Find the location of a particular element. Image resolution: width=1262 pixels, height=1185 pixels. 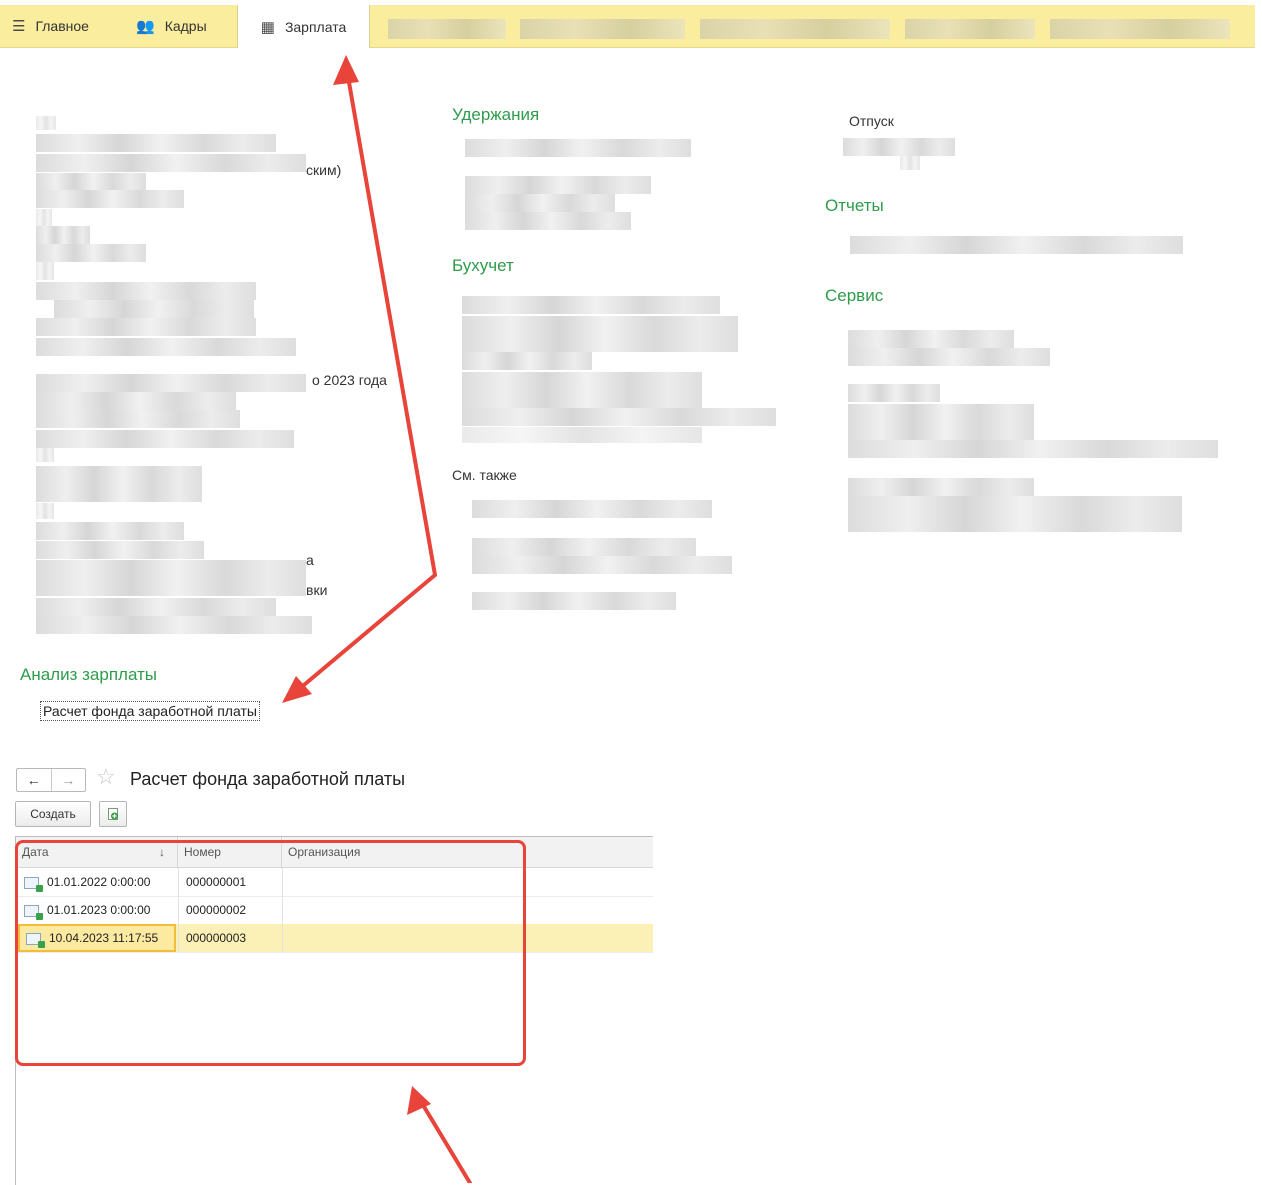

annotation-arrow-bottom is located at coordinates (445, 1140).